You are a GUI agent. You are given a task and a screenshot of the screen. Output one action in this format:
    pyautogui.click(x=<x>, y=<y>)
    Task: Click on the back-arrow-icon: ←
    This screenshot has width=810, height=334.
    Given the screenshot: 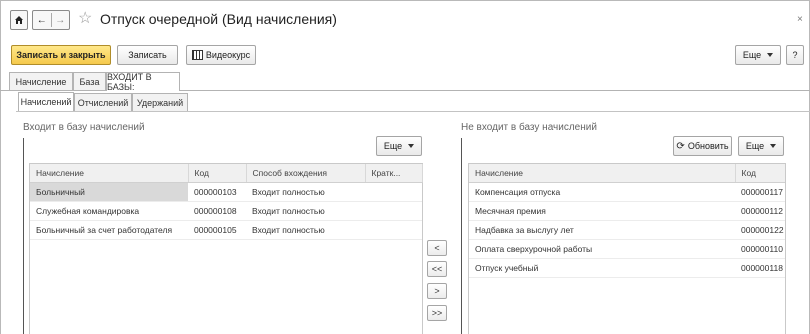 What is the action you would take?
    pyautogui.click(x=42, y=20)
    